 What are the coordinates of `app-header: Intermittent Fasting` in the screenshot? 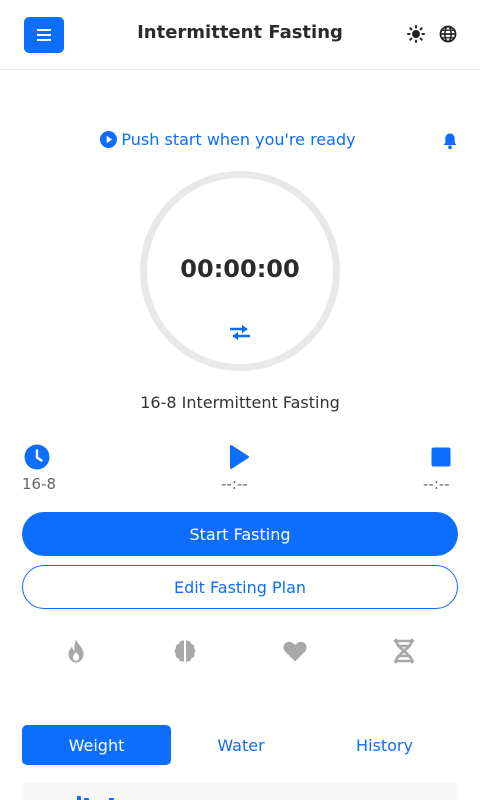 It's located at (240, 35).